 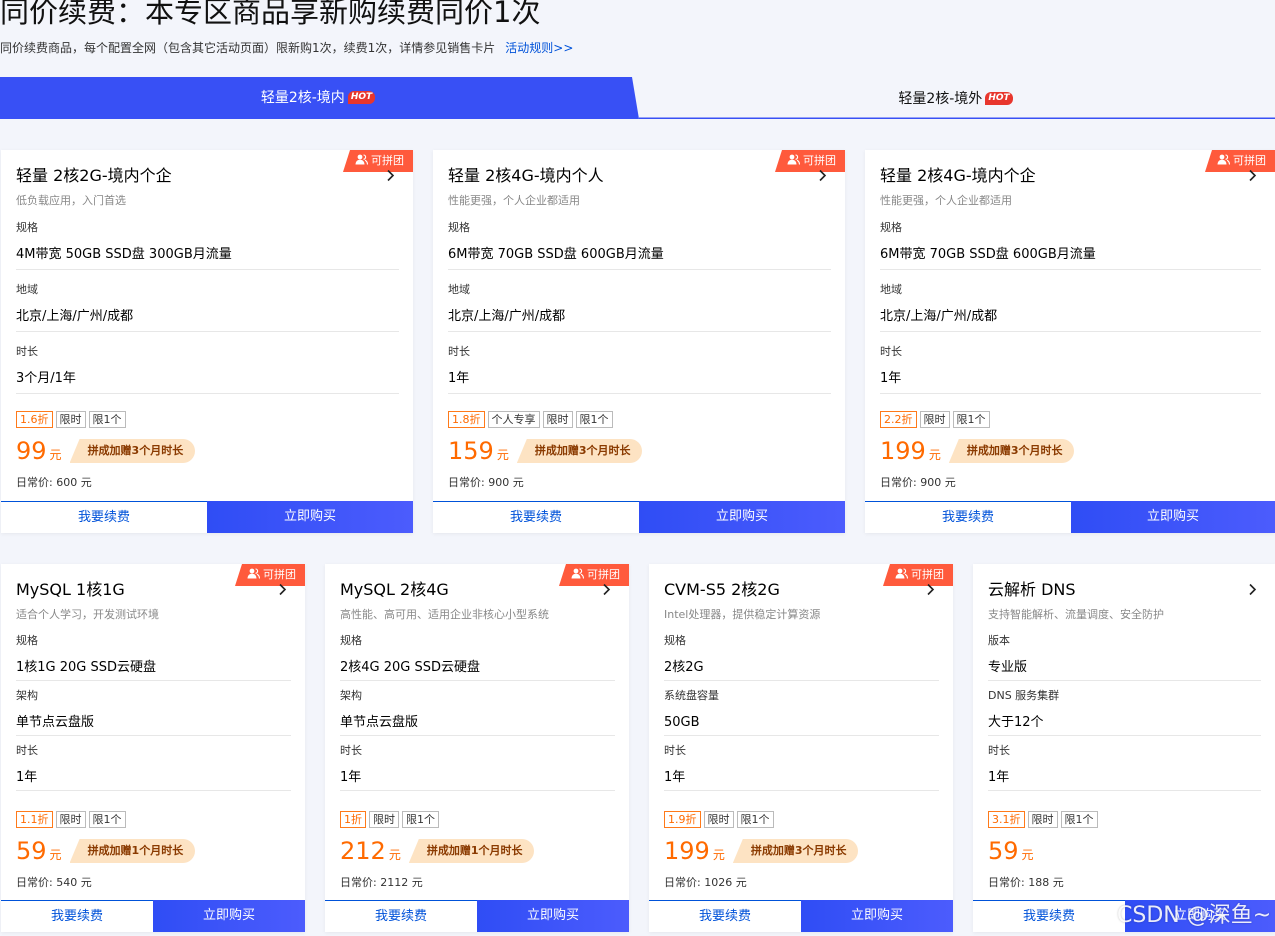 I want to click on spec-row: 规格 4M带宽 50GB SSD盘 300GB月流量, so click(x=207, y=245).